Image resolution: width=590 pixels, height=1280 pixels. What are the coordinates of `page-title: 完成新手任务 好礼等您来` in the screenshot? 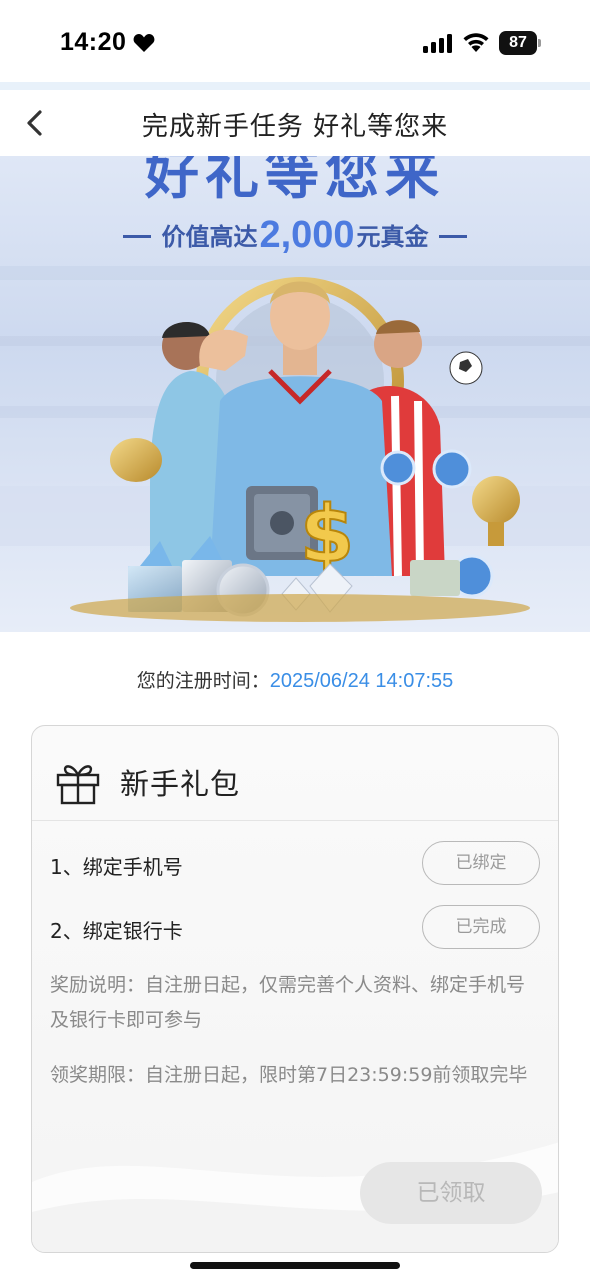 It's located at (295, 127).